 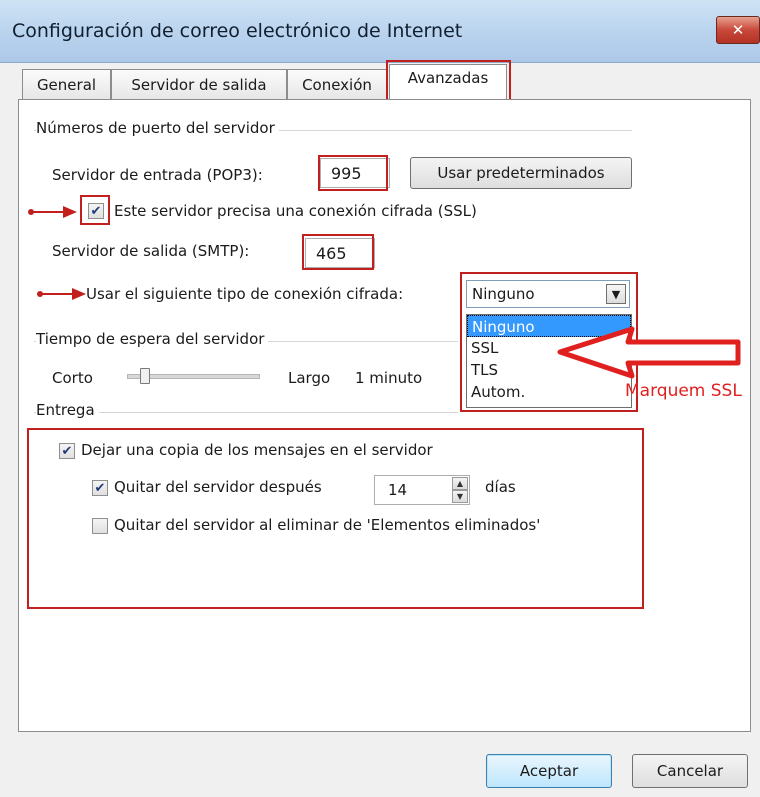 I want to click on tab-label: General, so click(x=66, y=85).